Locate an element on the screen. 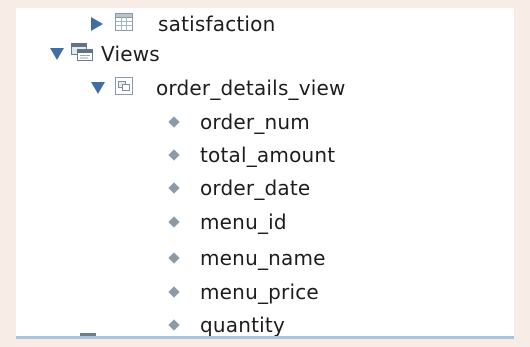  column-label: menu_price is located at coordinates (259, 292).